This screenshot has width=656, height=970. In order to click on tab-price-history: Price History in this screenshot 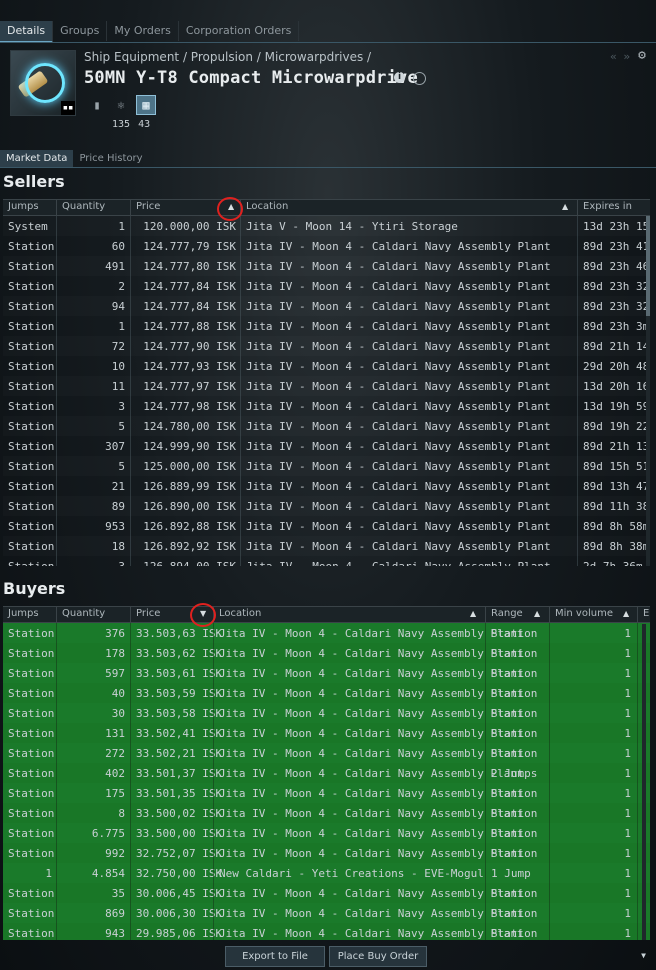, I will do `click(110, 158)`.